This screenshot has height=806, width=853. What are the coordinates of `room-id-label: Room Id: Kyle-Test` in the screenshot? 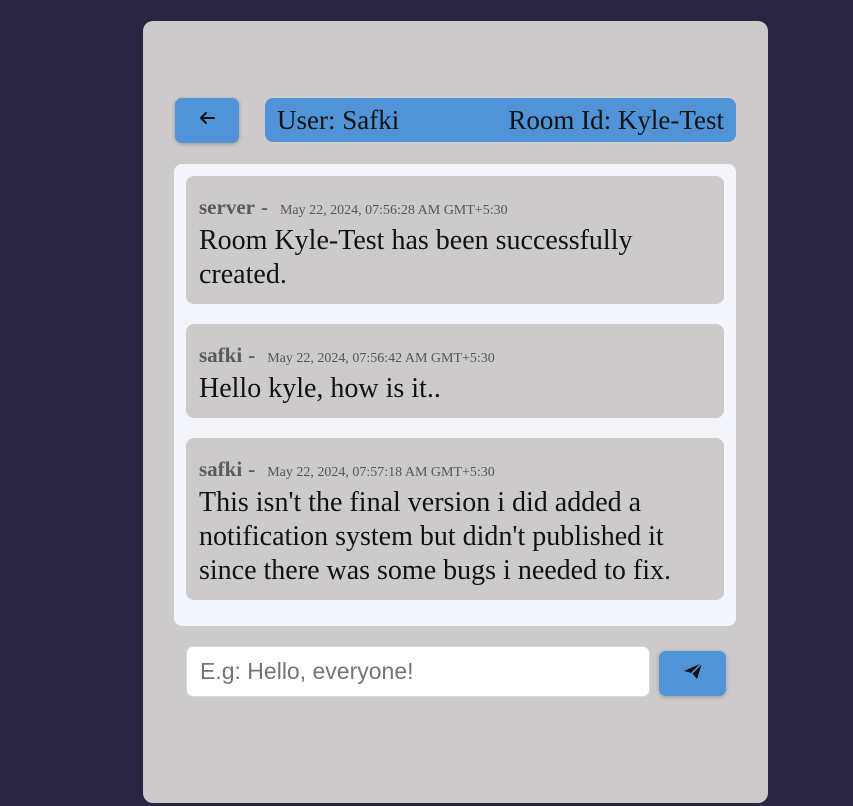 It's located at (616, 119).